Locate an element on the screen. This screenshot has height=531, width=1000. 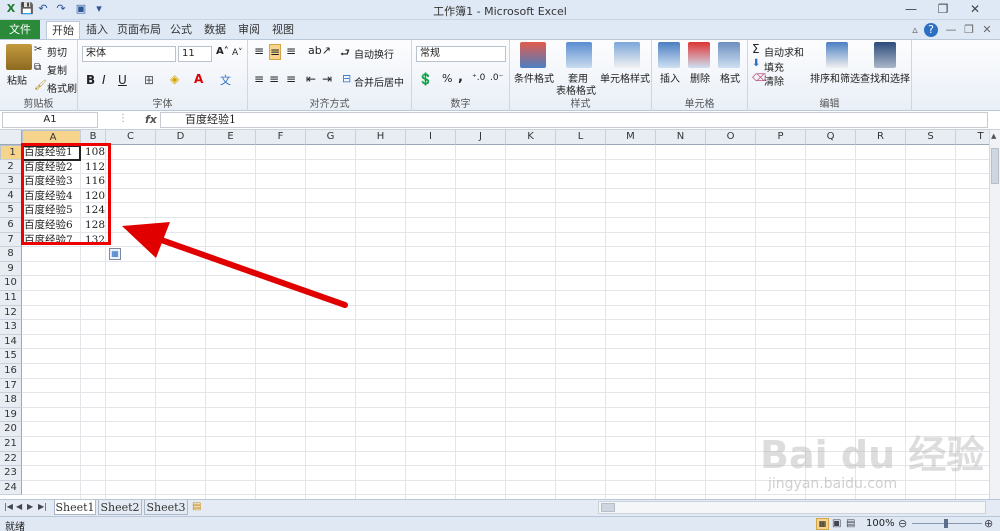
zoom-level: 100% is located at coordinates (880, 523).